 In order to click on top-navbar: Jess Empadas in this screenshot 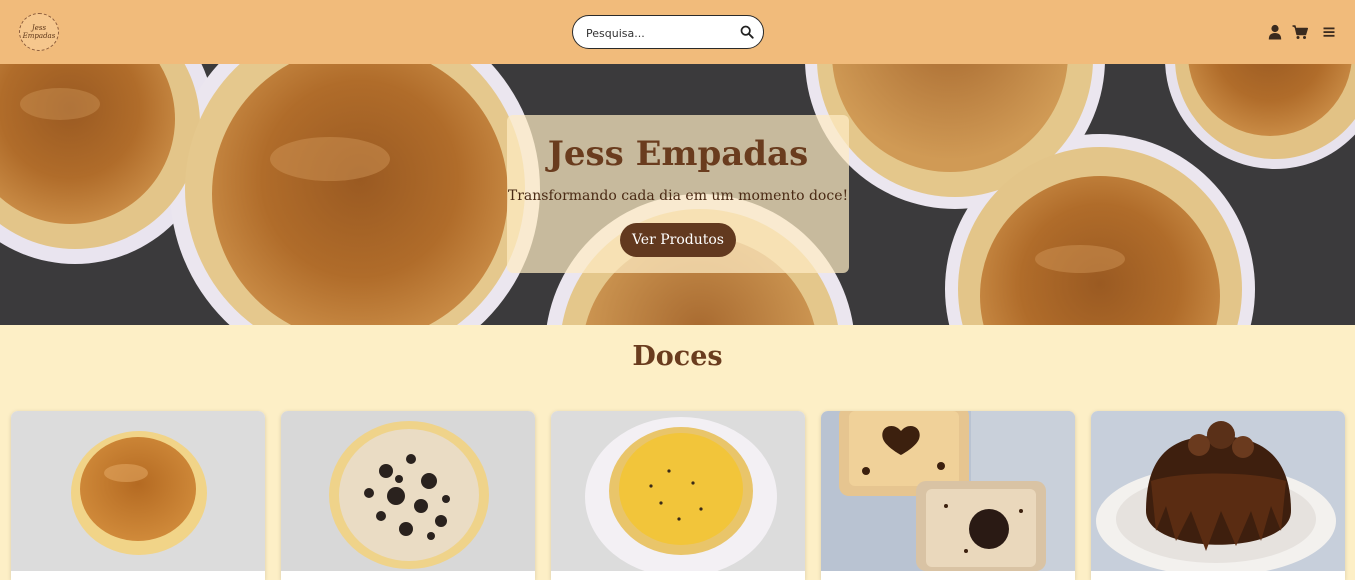, I will do `click(677, 32)`.